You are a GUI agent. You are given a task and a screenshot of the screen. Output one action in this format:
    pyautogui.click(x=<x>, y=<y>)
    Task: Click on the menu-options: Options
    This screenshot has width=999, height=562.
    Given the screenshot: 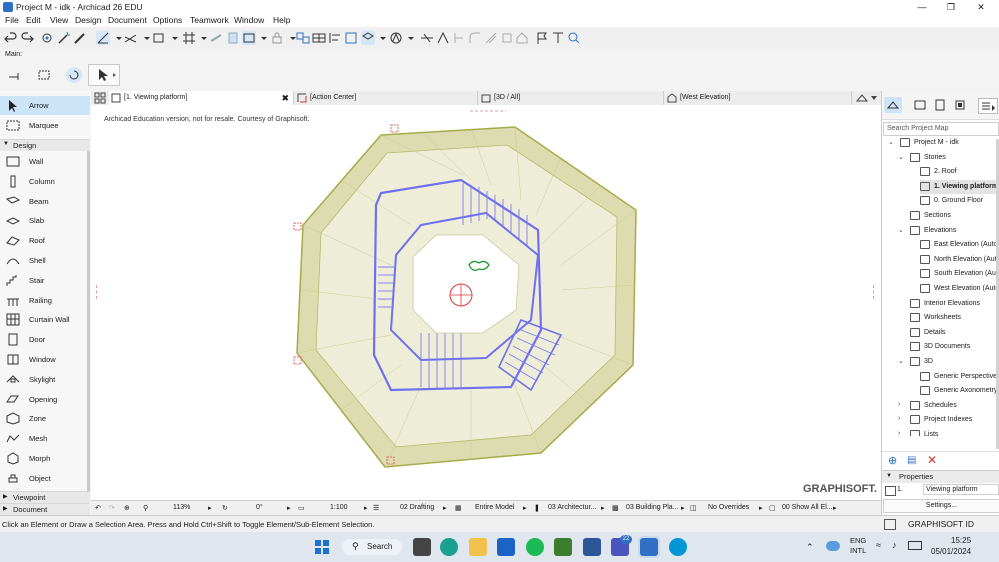 What is the action you would take?
    pyautogui.click(x=167, y=20)
    